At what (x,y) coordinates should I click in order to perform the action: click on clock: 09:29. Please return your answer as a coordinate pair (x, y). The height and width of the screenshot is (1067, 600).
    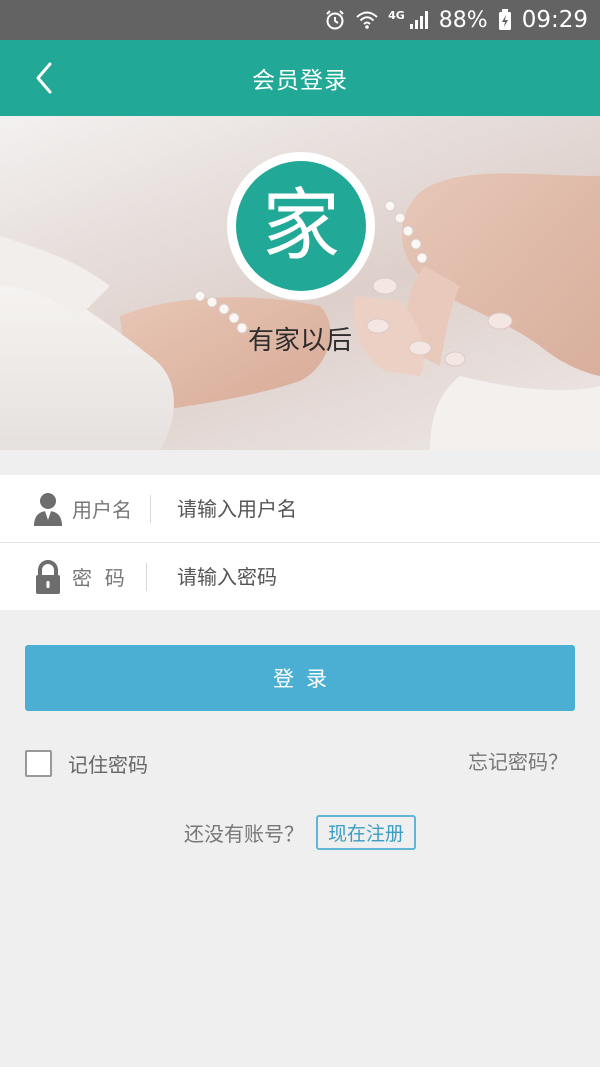
    Looking at the image, I should click on (554, 20).